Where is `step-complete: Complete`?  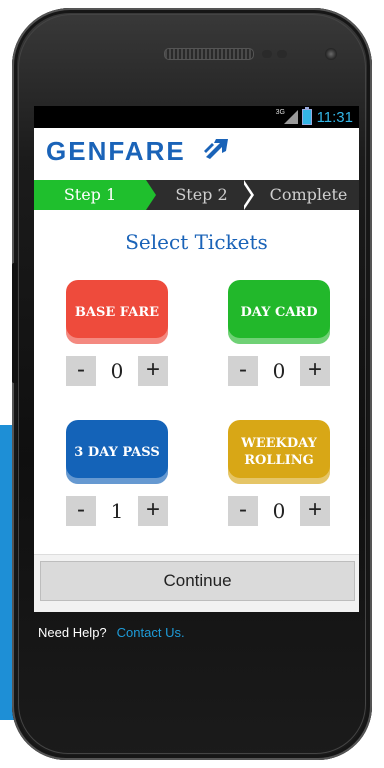
step-complete: Complete is located at coordinates (308, 194).